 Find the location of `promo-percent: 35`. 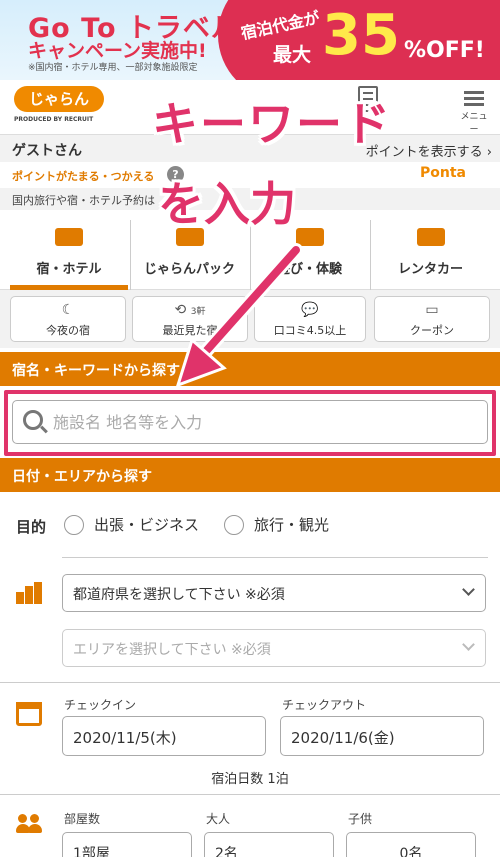

promo-percent: 35 is located at coordinates (361, 35).